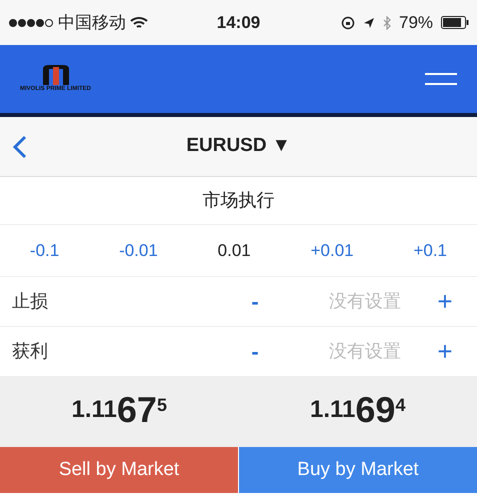 This screenshot has height=500, width=477. Describe the element at coordinates (30, 351) in the screenshot. I see `level-label: 获利` at that location.